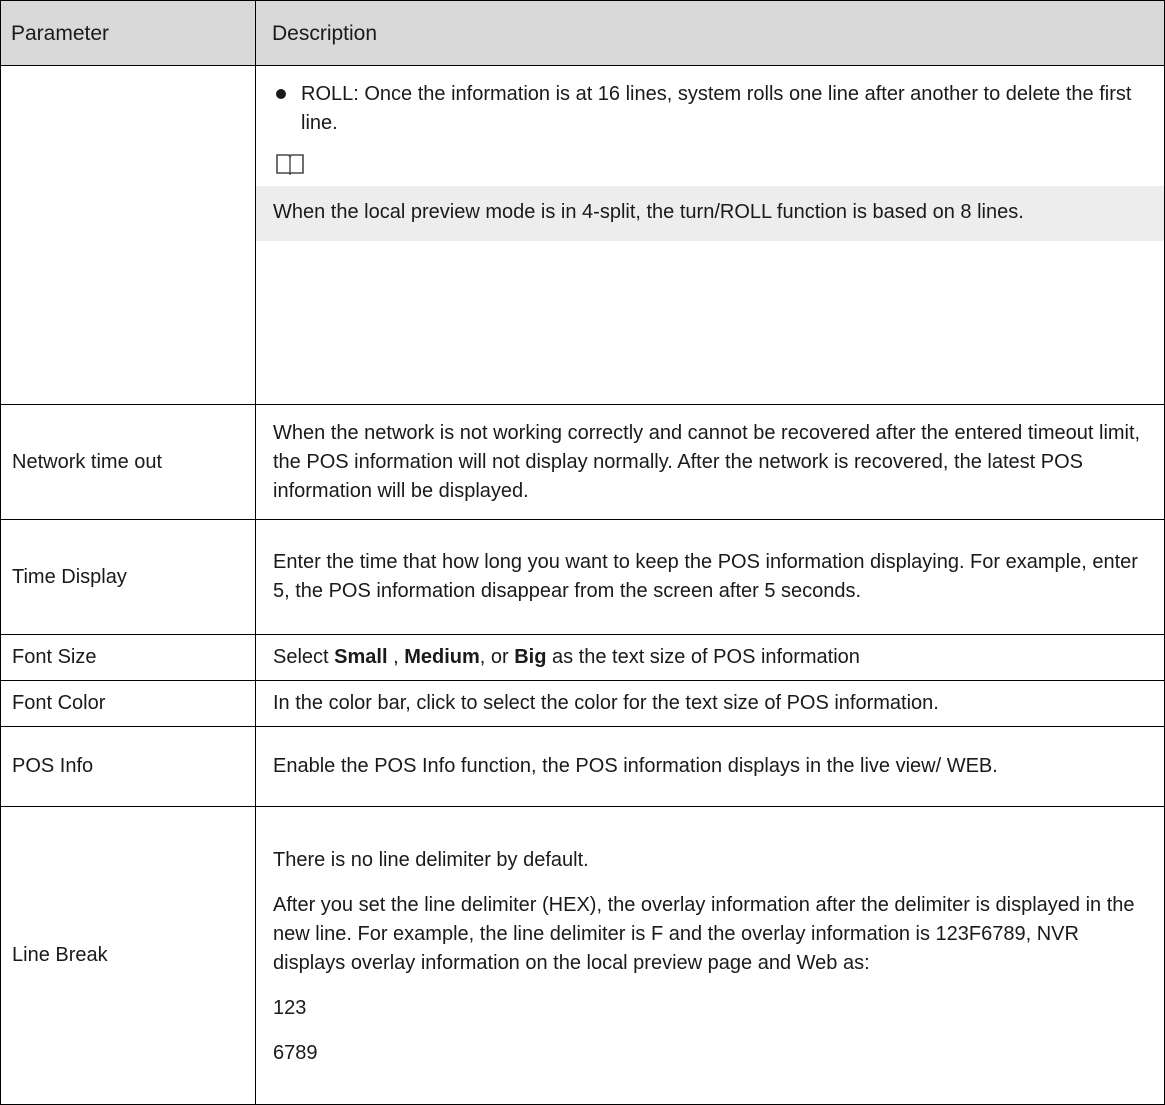 The height and width of the screenshot is (1105, 1165). Describe the element at coordinates (128, 33) in the screenshot. I see `header-parameter: Parameter` at that location.